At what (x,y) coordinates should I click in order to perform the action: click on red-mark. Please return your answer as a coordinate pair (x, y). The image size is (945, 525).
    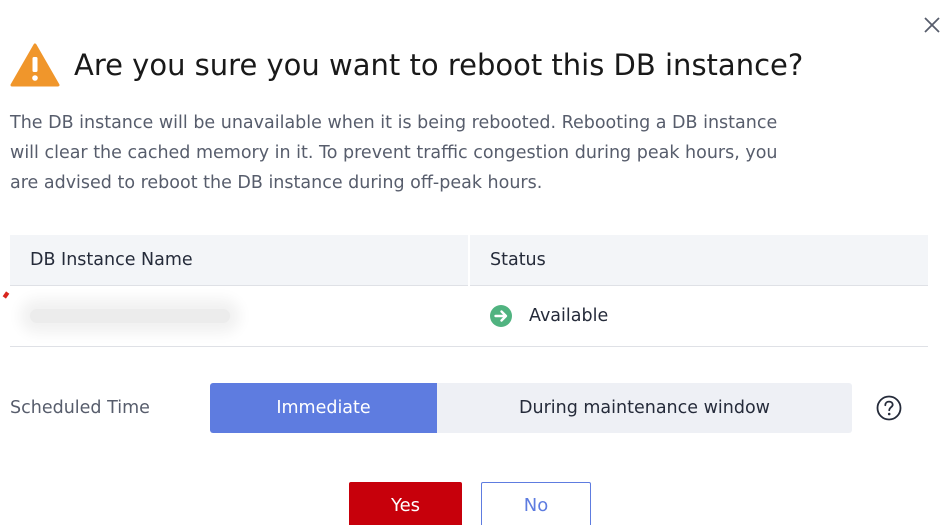
    Looking at the image, I should click on (6, 295).